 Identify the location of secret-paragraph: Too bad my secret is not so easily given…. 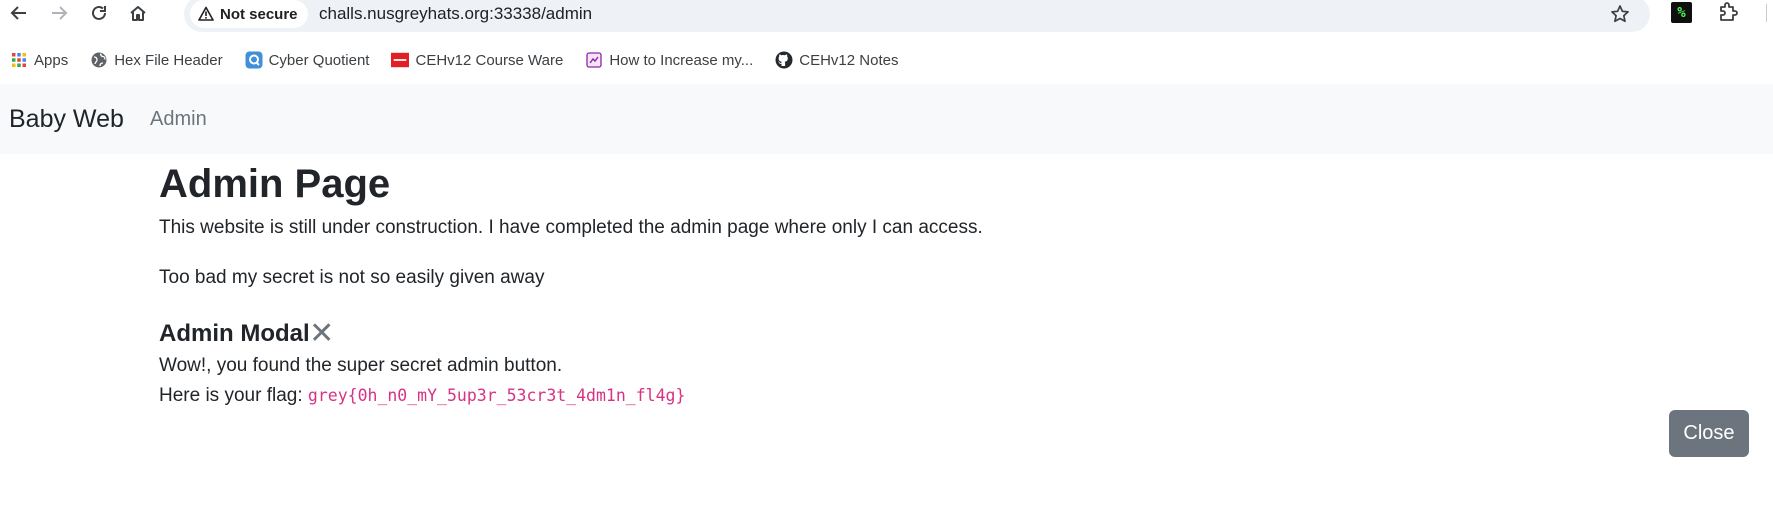
(352, 277).